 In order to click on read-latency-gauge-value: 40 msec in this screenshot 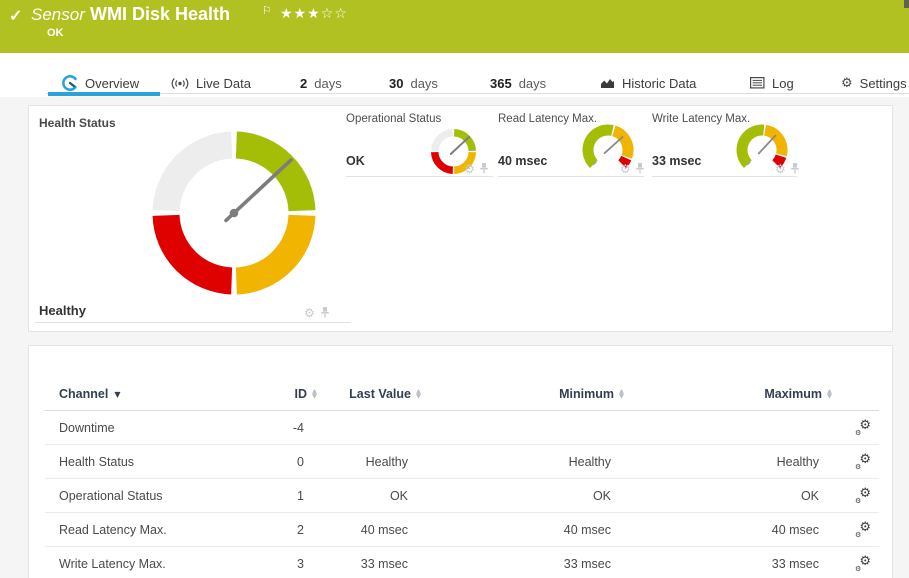, I will do `click(523, 161)`.